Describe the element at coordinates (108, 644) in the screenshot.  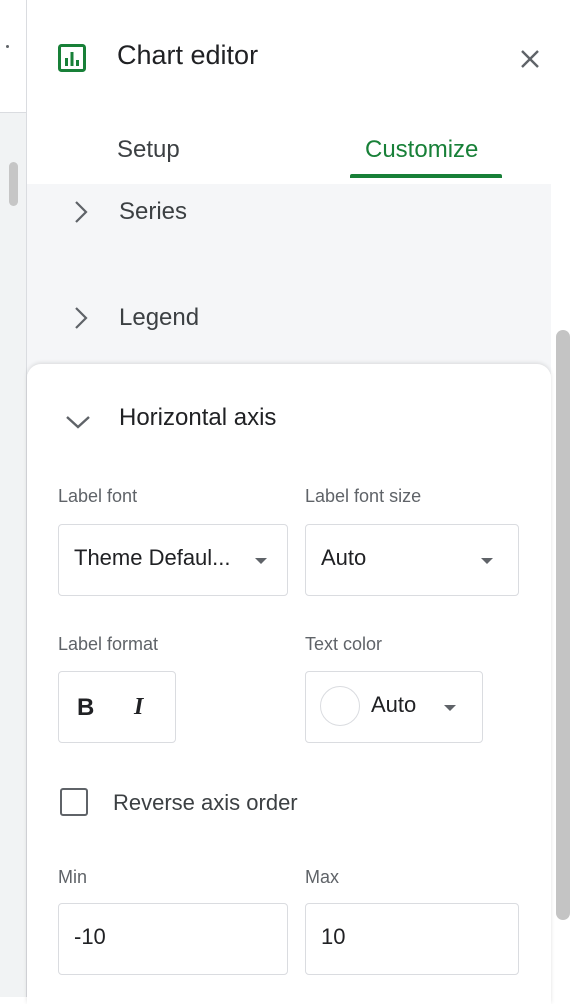
I see `label-format-label: Label format` at that location.